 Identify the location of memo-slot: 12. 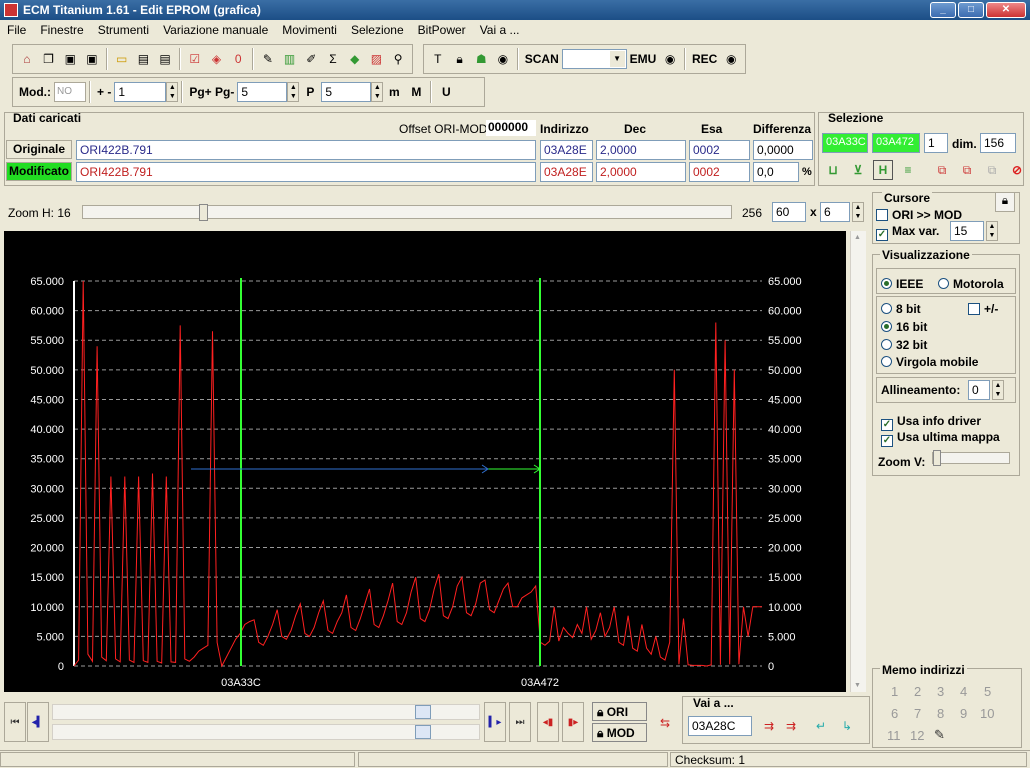
(917, 735).